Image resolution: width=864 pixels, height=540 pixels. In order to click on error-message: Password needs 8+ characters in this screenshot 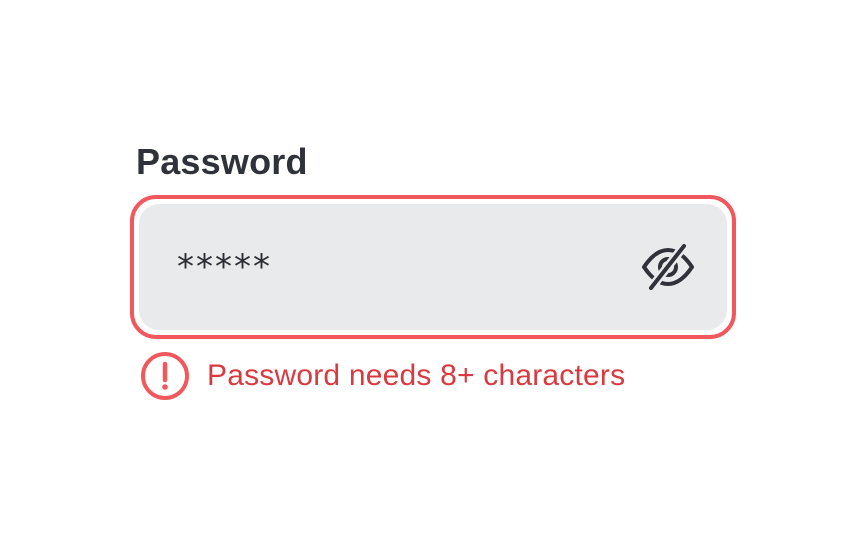, I will do `click(382, 376)`.